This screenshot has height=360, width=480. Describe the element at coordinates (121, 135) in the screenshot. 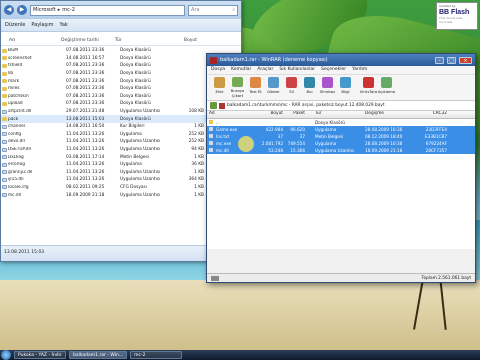

I see `file-row: config 11.04.2011 13:26 Uygulama 252 KB` at that location.